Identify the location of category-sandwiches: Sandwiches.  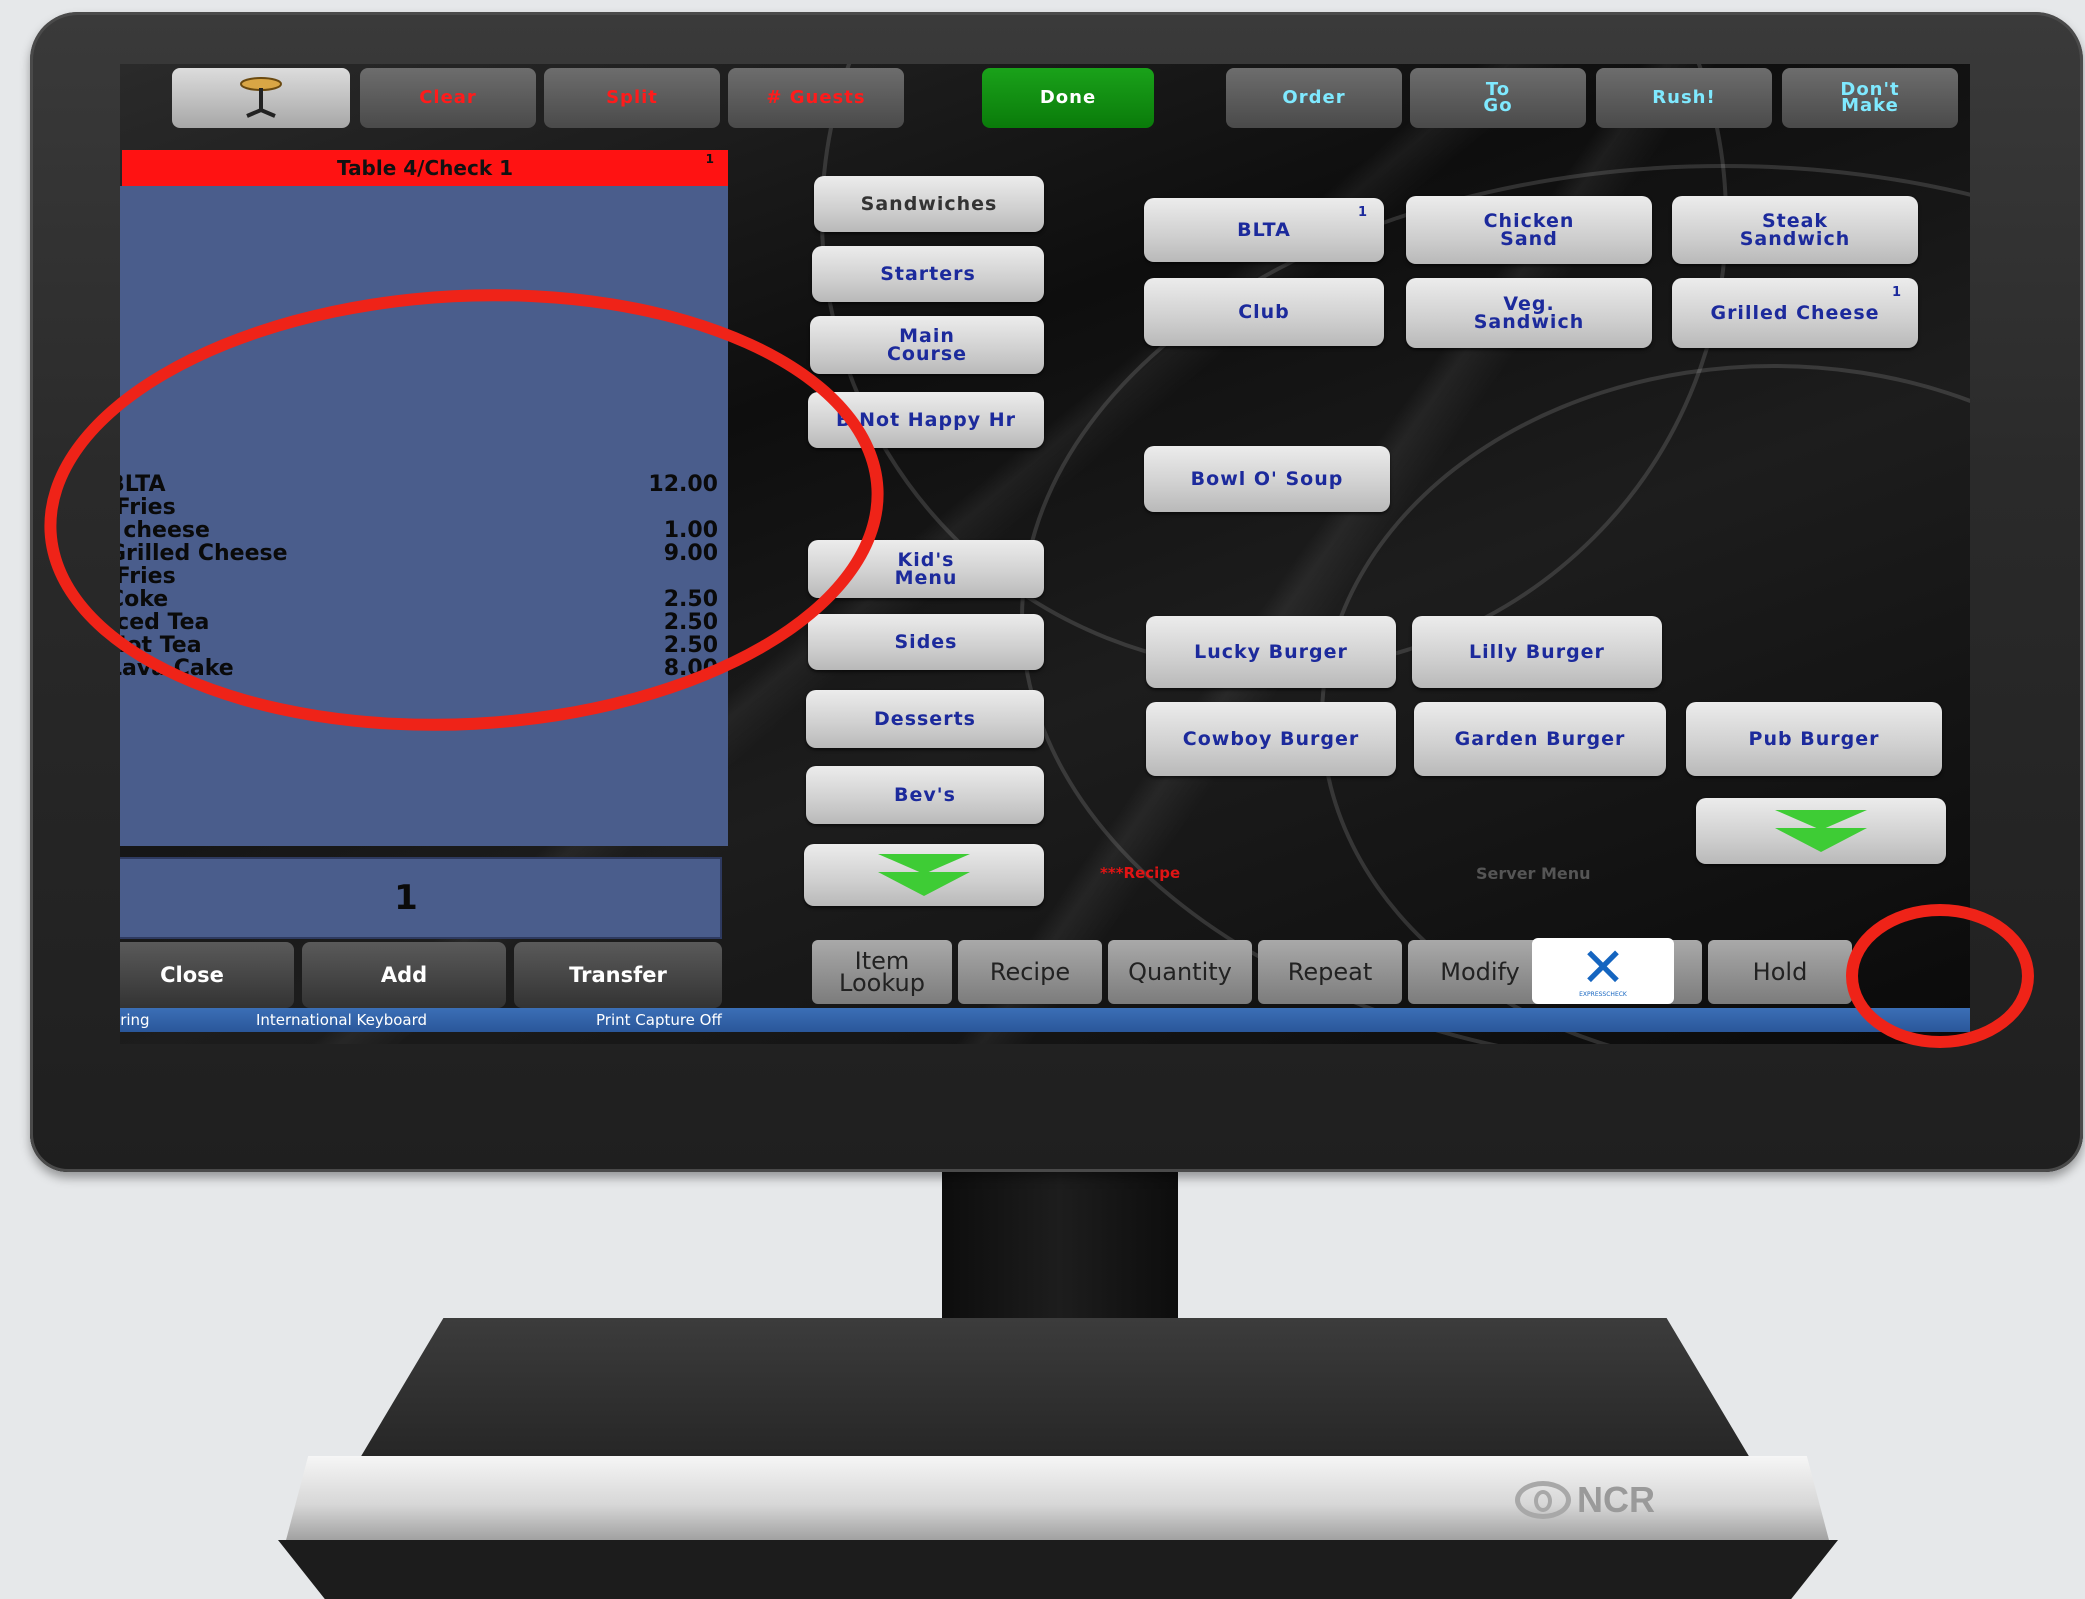
(929, 204).